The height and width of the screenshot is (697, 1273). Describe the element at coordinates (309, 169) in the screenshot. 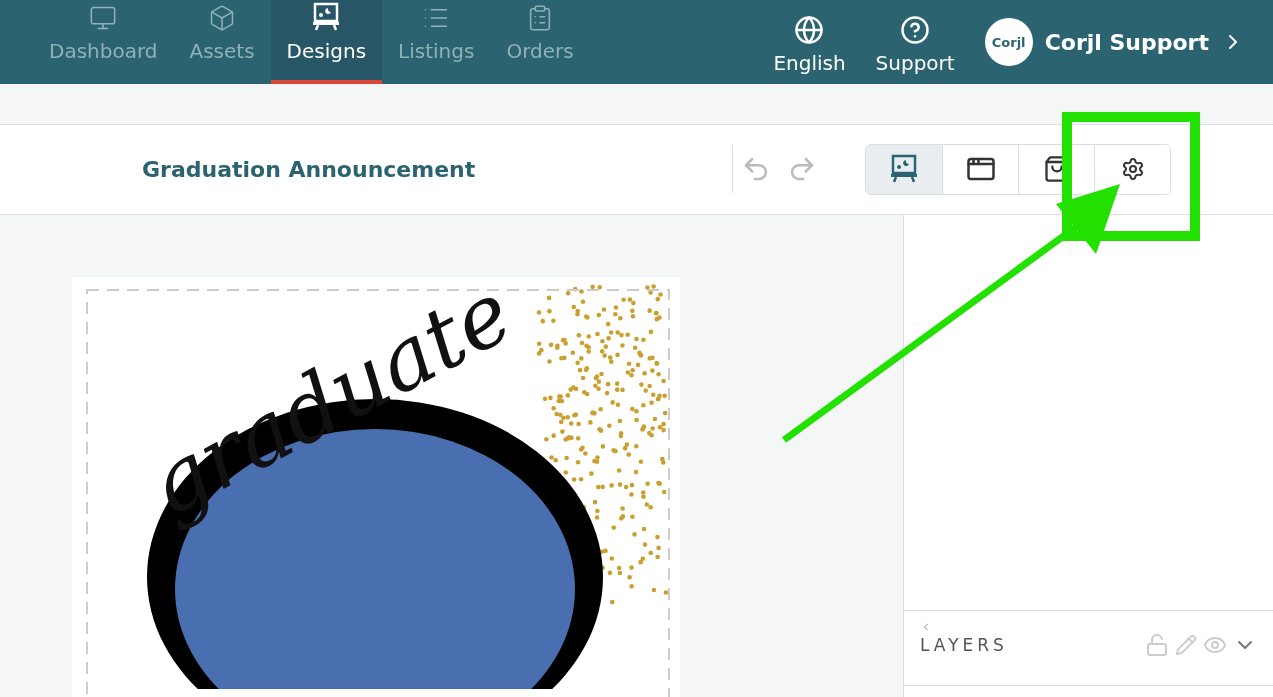

I see `design-title: Graduation Announcement` at that location.